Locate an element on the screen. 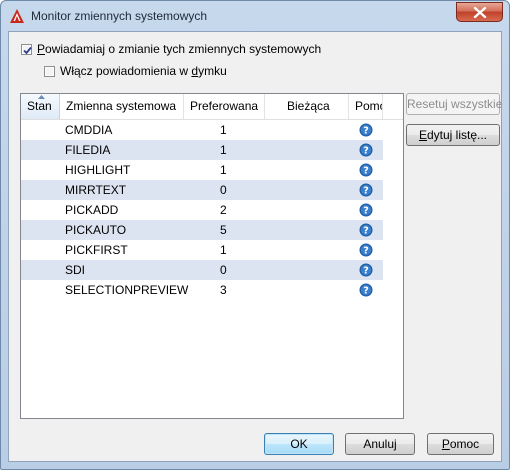 This screenshot has width=510, height=470. column-header-current: Bieżąca is located at coordinates (307, 106).